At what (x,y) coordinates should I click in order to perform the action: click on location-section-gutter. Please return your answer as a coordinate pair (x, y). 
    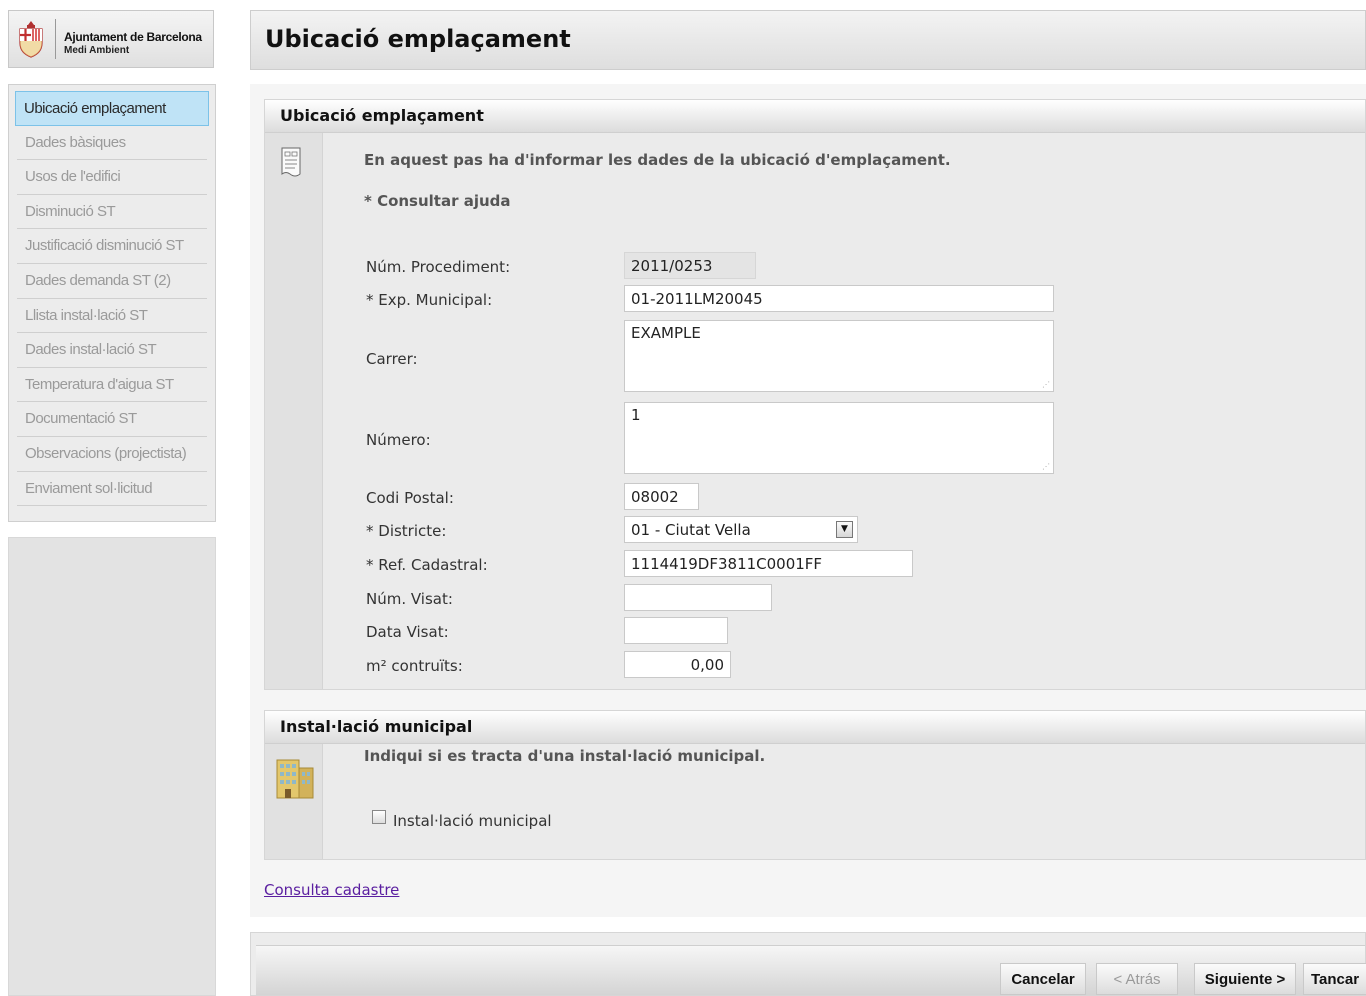
    Looking at the image, I should click on (294, 411).